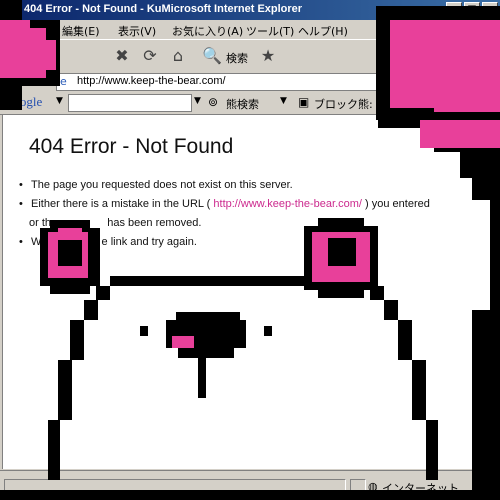  What do you see at coordinates (121, 204) in the screenshot?
I see `error-line-2-text: Either there is a mistake in the URL (` at bounding box center [121, 204].